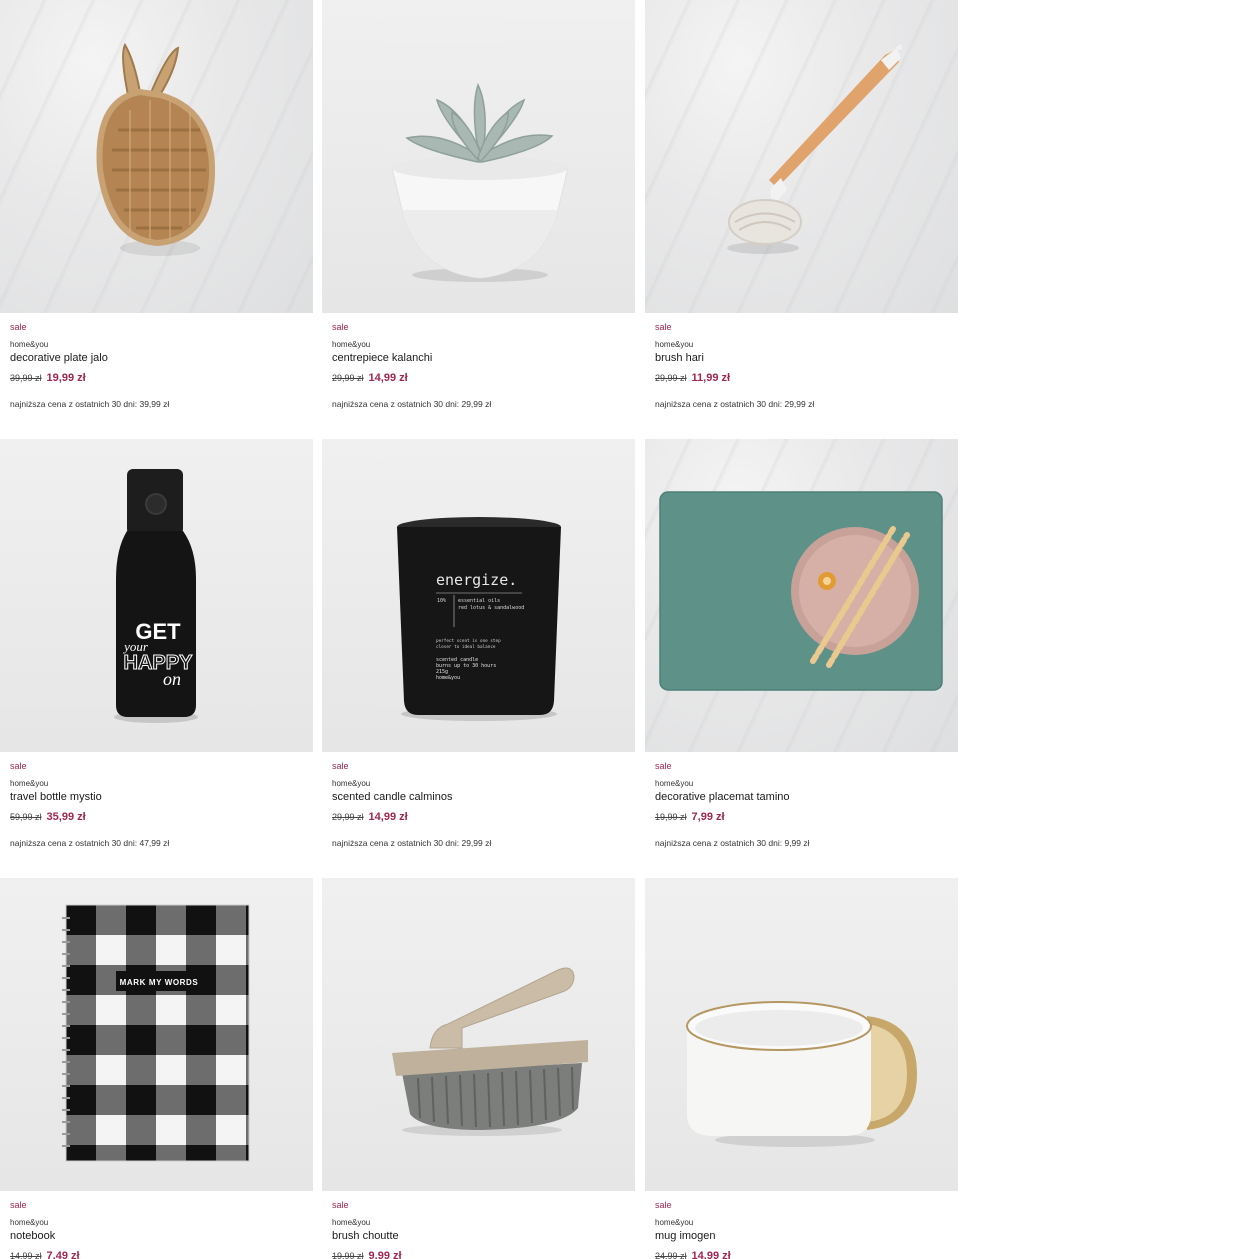 The height and width of the screenshot is (1259, 1250). Describe the element at coordinates (679, 358) in the screenshot. I see `product-name: brush hari` at that location.